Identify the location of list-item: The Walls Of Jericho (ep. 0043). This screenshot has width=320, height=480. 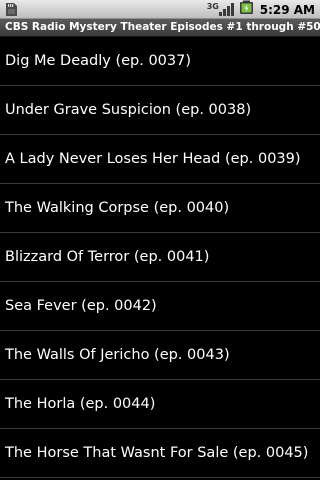
(160, 355).